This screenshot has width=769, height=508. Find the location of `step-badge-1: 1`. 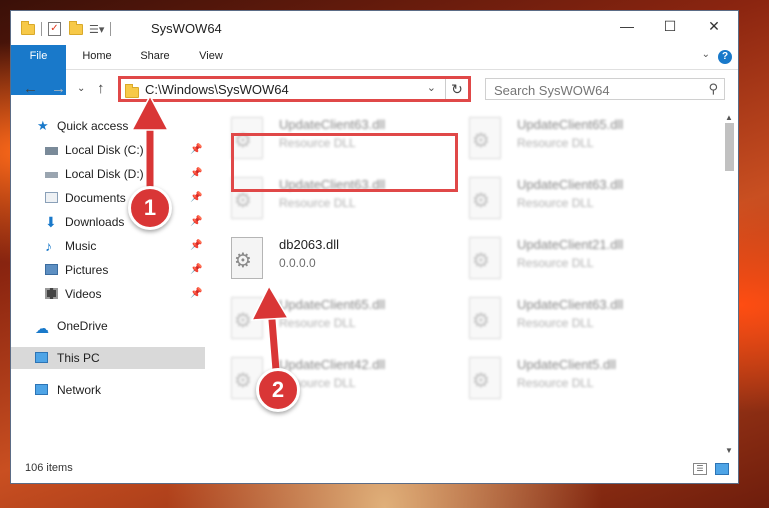

step-badge-1: 1 is located at coordinates (150, 208).